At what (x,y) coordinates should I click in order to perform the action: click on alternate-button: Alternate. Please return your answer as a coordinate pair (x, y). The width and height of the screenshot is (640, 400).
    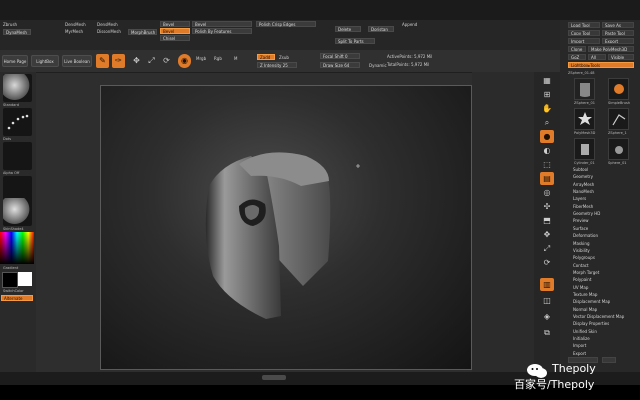
    Looking at the image, I should click on (17, 298).